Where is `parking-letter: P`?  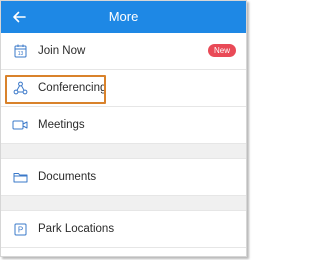 parking-letter: P is located at coordinates (19, 229).